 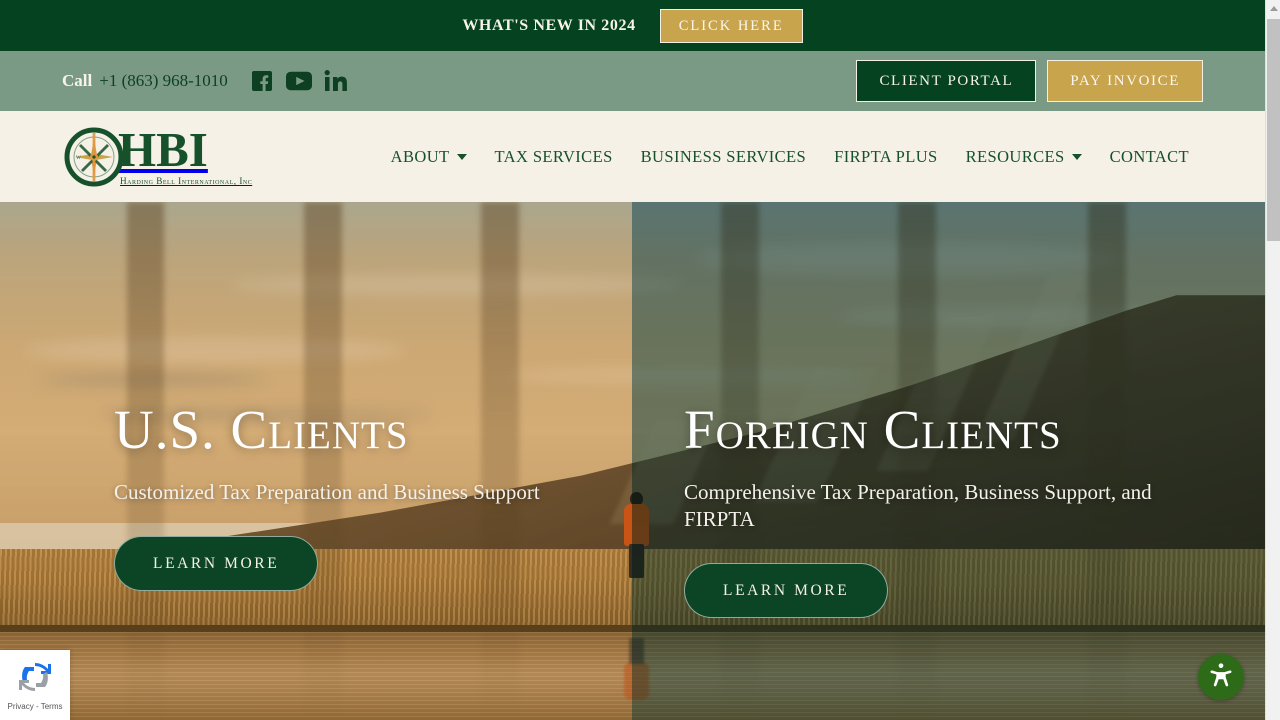 I want to click on site-logo: W HBI Harding Bell International, Inc, so click(x=157, y=157).